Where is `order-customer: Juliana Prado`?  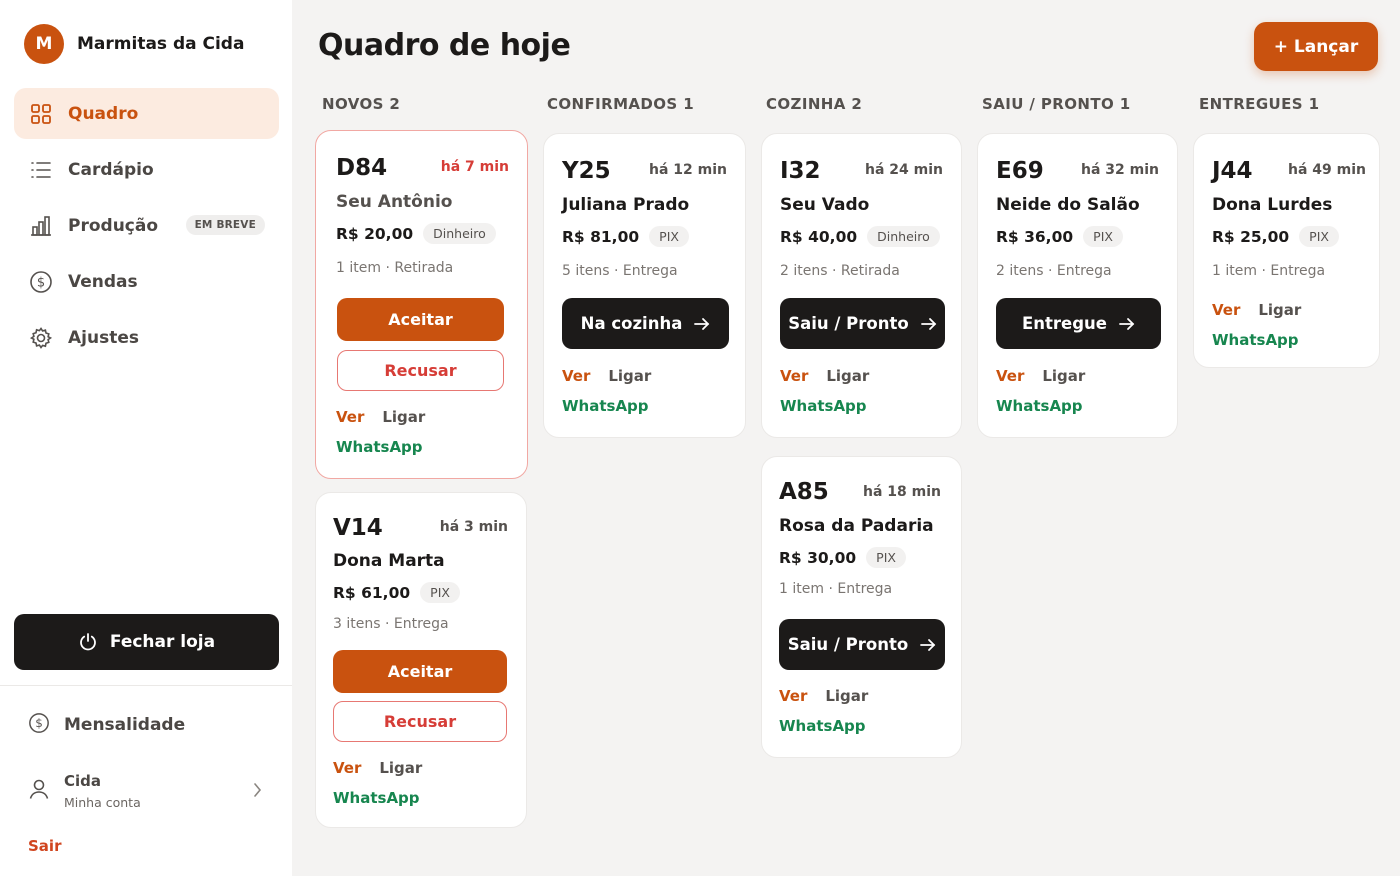 order-customer: Juliana Prado is located at coordinates (626, 205).